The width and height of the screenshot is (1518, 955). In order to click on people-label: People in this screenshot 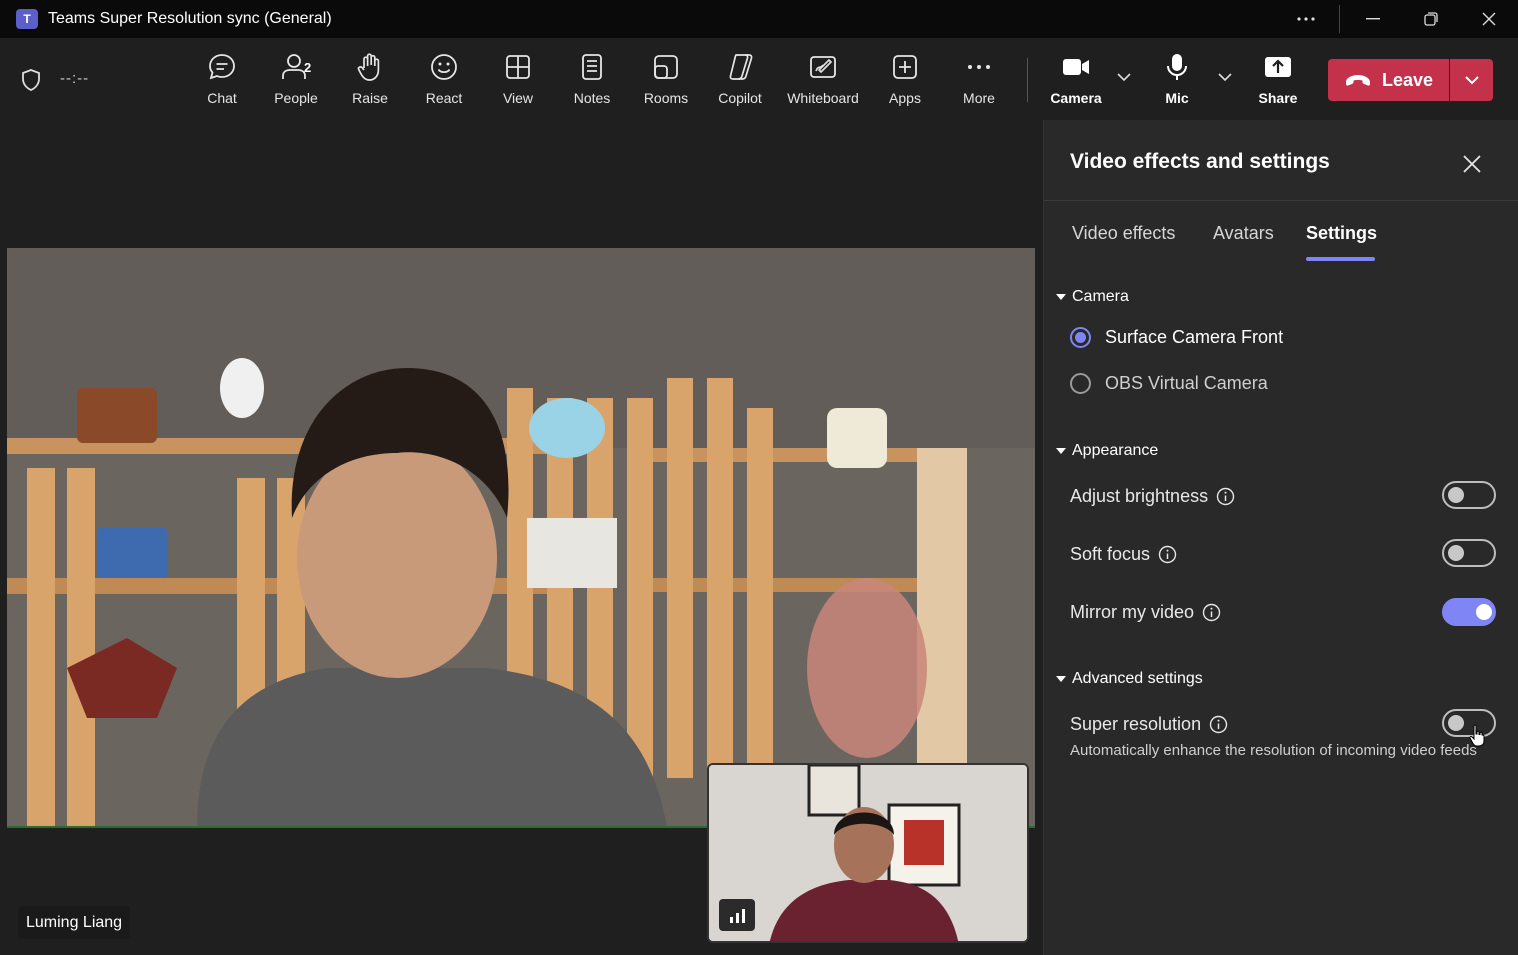, I will do `click(296, 98)`.